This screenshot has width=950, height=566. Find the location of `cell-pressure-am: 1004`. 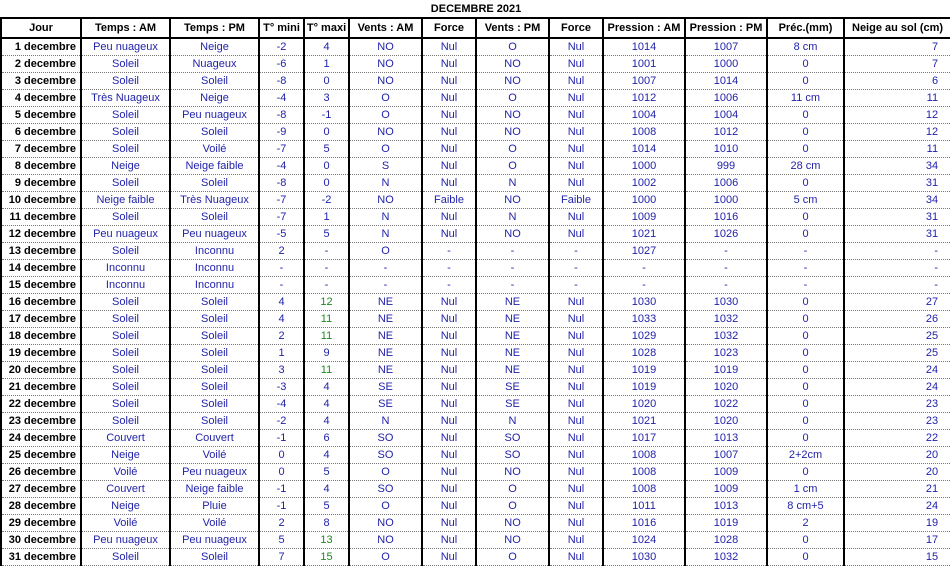

cell-pressure-am: 1004 is located at coordinates (644, 115).